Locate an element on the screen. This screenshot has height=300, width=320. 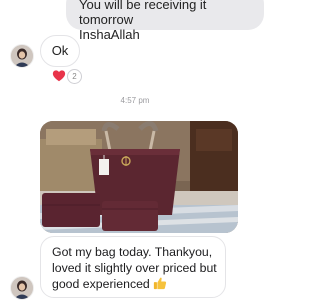
heart-icon is located at coordinates (59, 76).